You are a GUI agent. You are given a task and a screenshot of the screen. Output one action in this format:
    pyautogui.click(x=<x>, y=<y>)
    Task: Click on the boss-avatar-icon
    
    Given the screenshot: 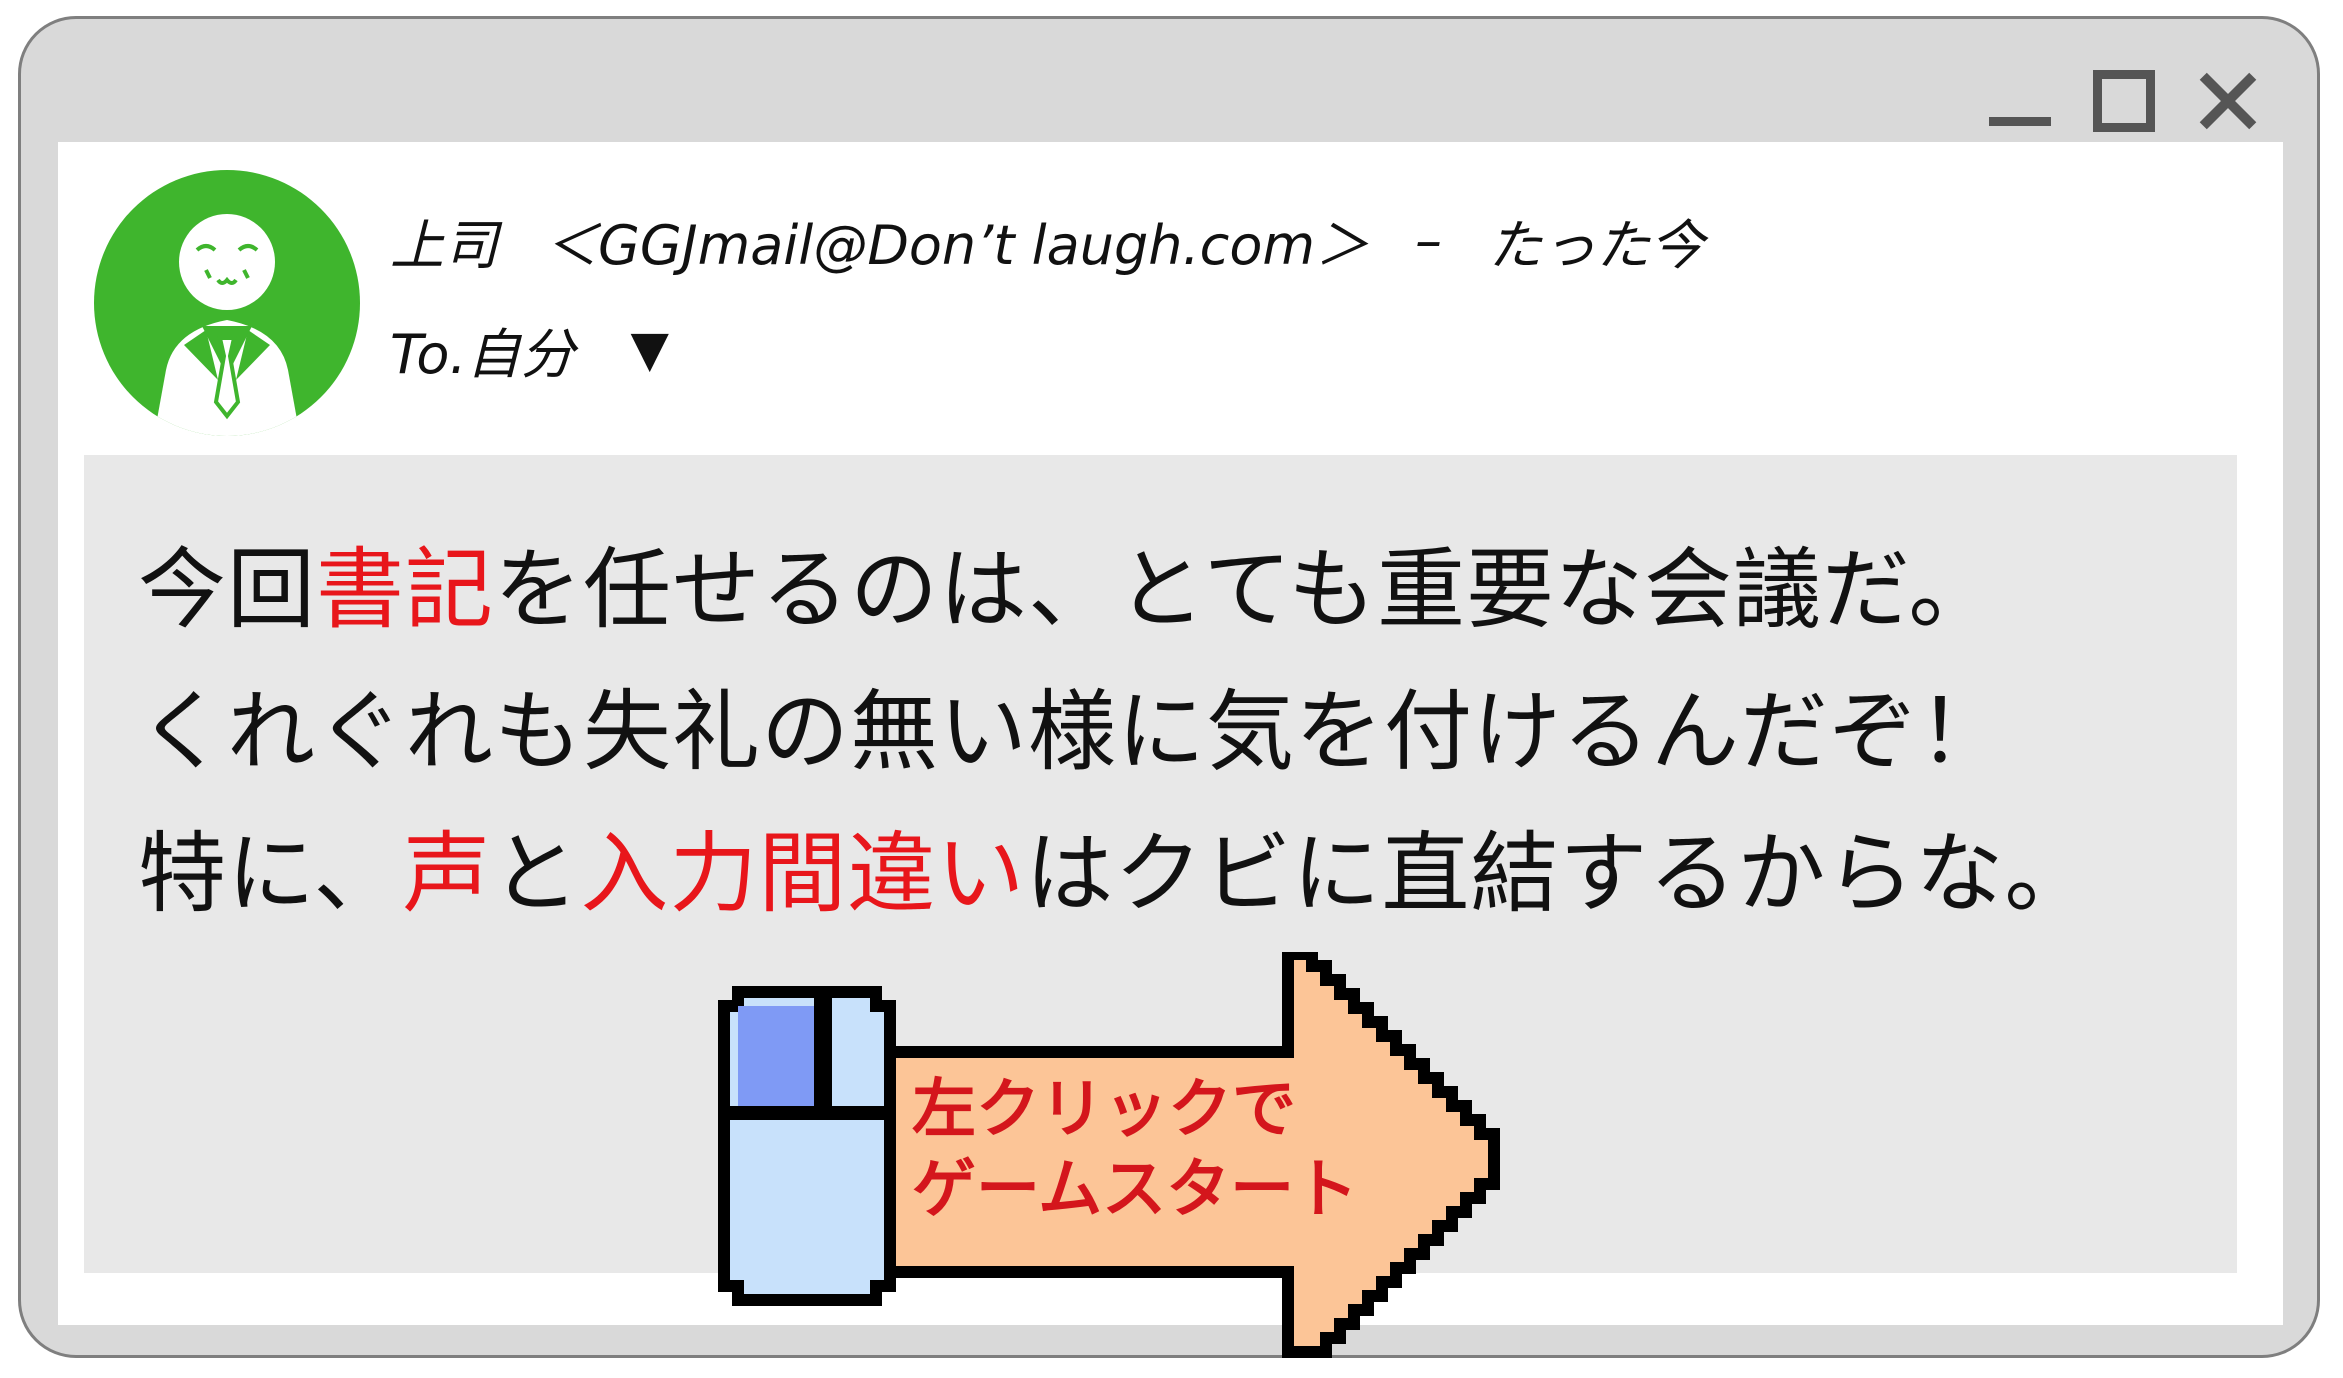 What is the action you would take?
    pyautogui.click(x=227, y=303)
    